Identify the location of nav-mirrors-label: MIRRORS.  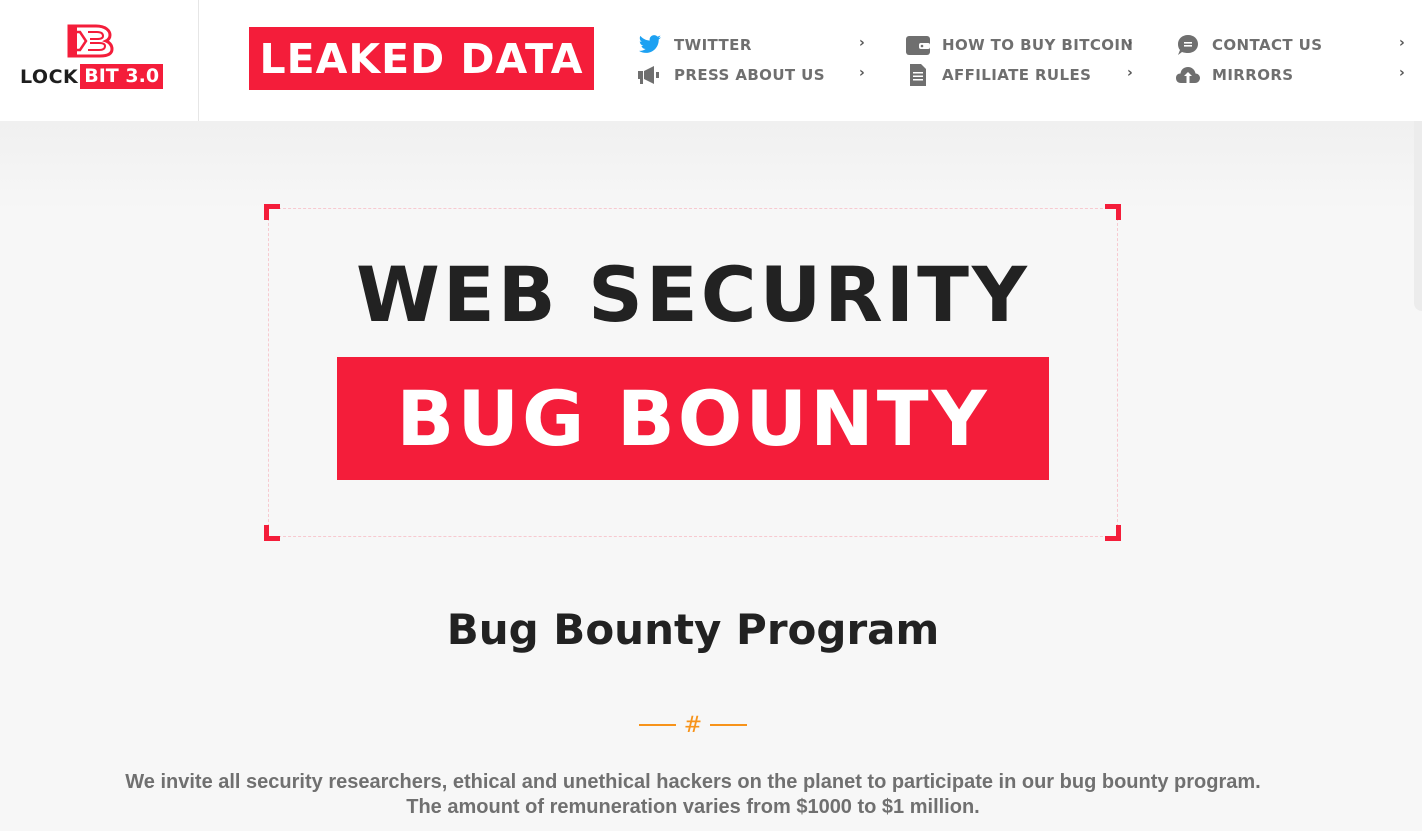
(1253, 75).